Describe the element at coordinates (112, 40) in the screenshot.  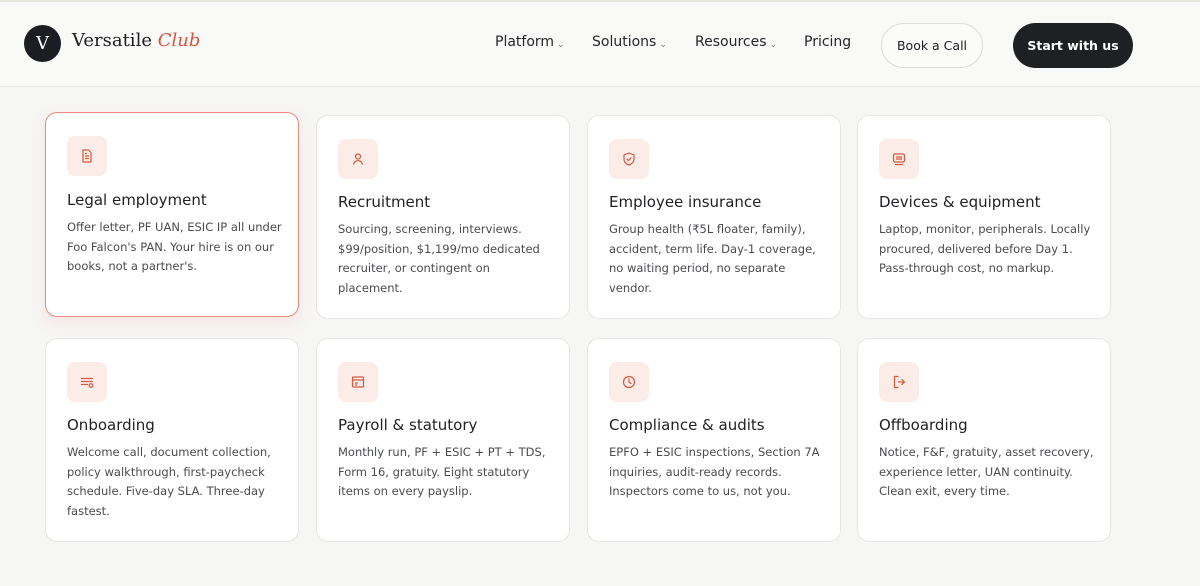
I see `brand-name-primary: Versatile` at that location.